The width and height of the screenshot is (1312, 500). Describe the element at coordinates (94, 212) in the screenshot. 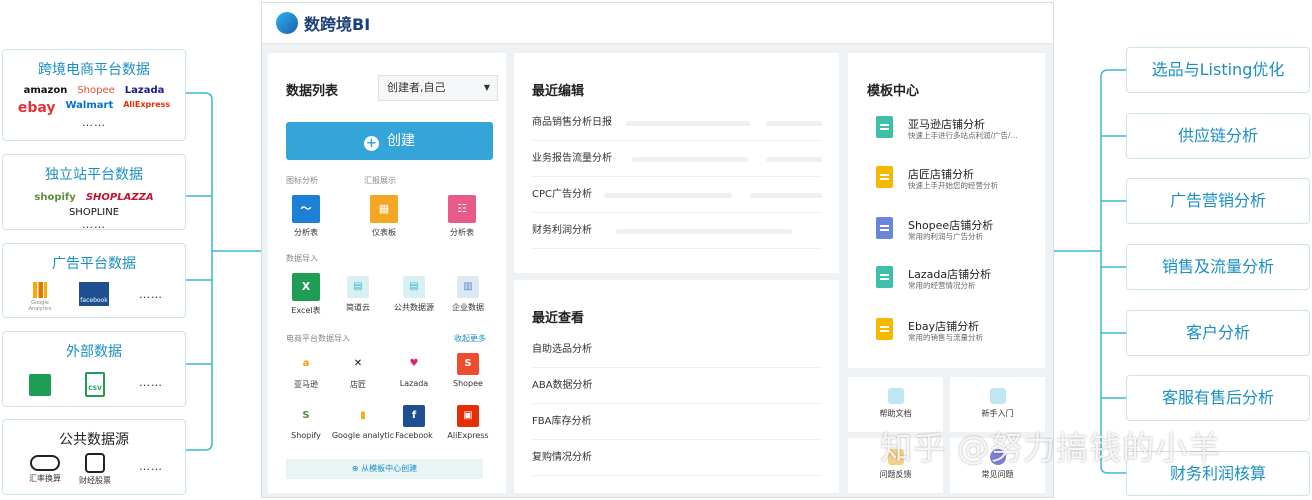

I see `shopline-logo: SHOPLINE` at that location.